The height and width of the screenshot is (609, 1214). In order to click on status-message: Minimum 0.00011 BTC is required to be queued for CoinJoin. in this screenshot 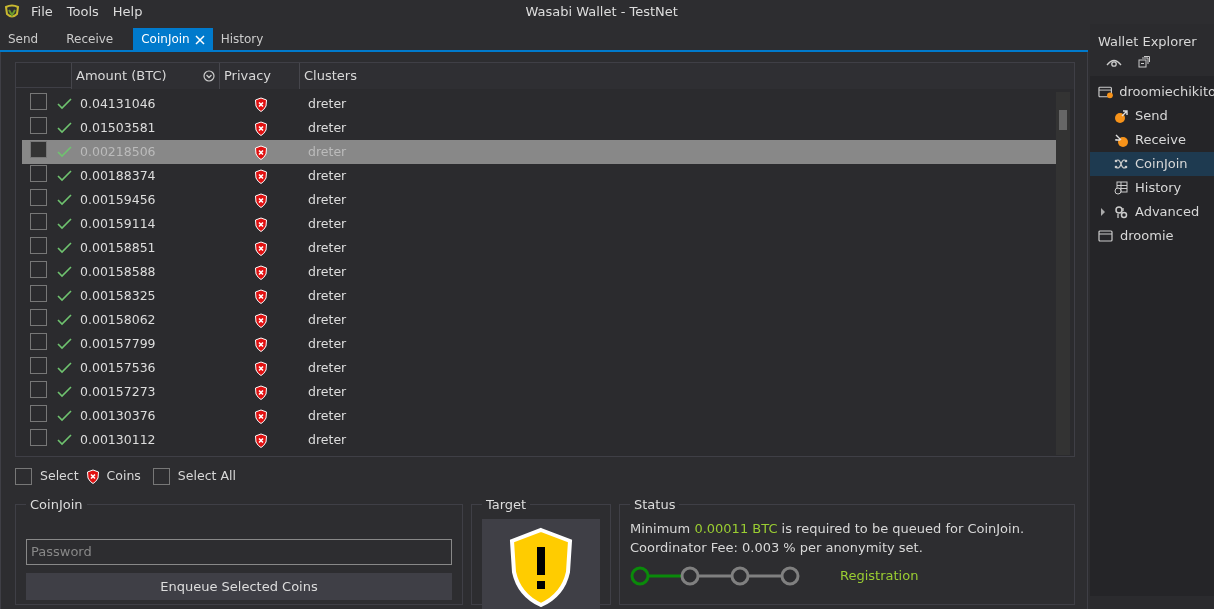, I will do `click(828, 528)`.